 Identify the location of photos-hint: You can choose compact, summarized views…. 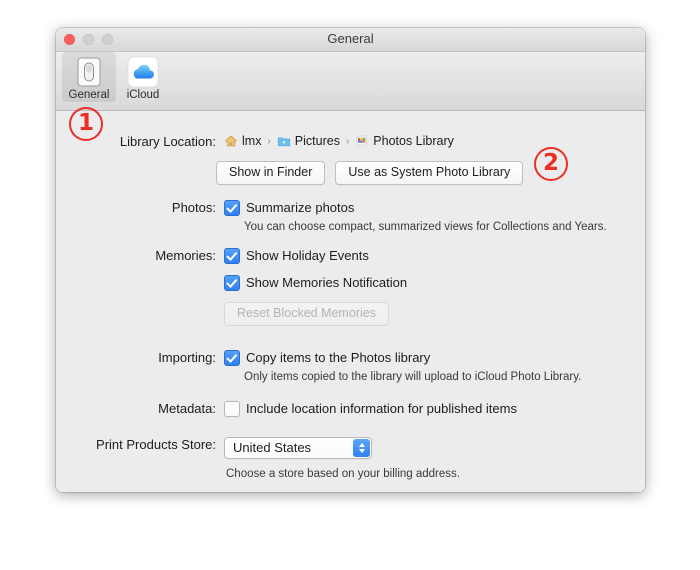
(425, 227).